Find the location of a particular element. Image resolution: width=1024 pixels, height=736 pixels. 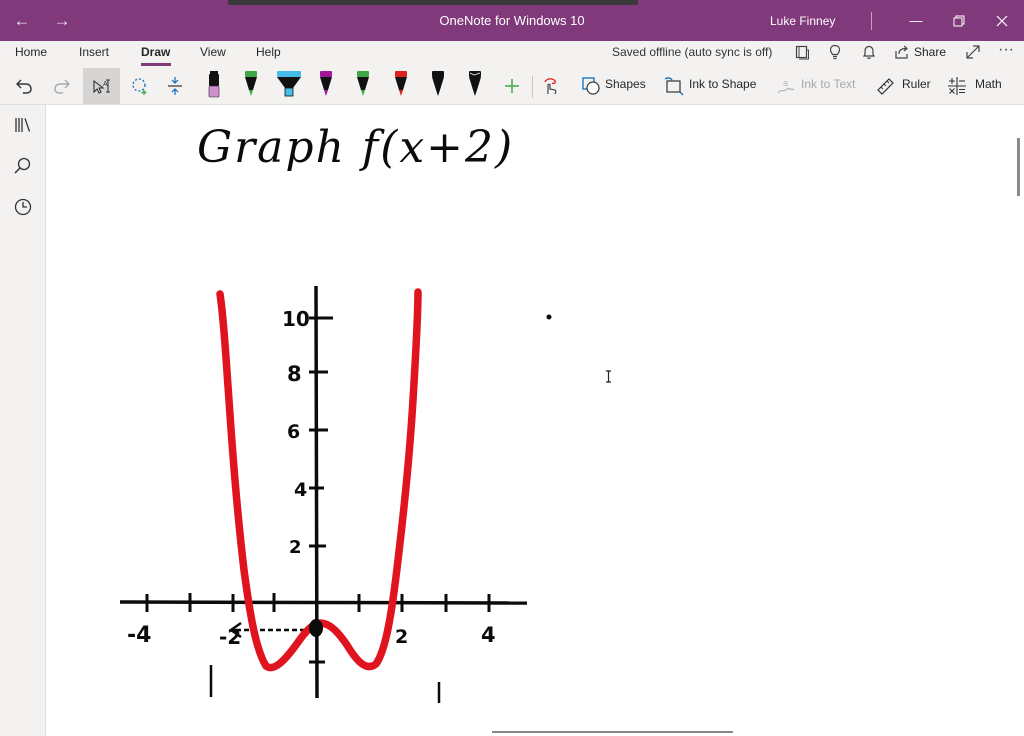

sync-status: Saved offline (auto sync is off) is located at coordinates (692, 52).